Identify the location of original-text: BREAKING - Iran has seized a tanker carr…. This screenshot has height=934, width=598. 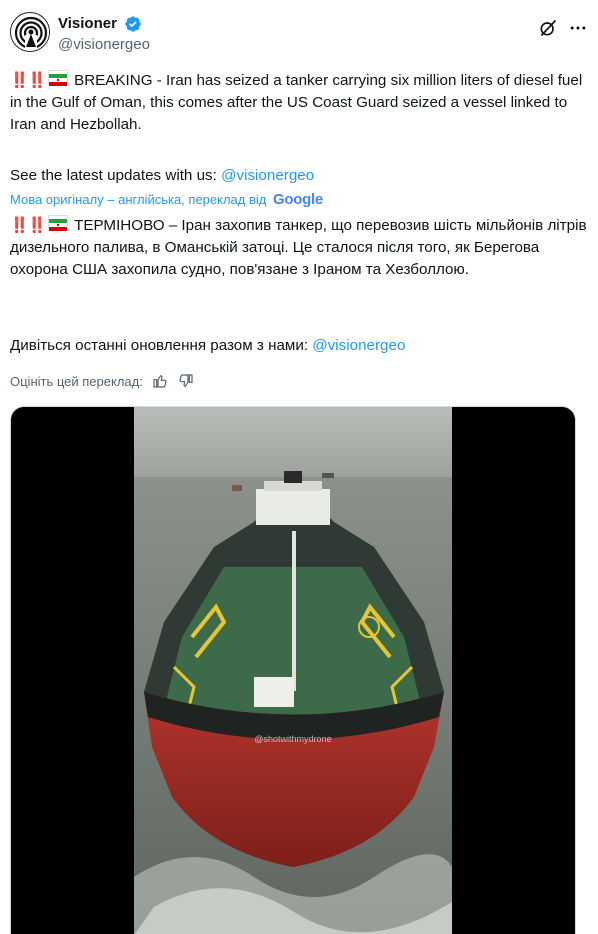
(298, 102).